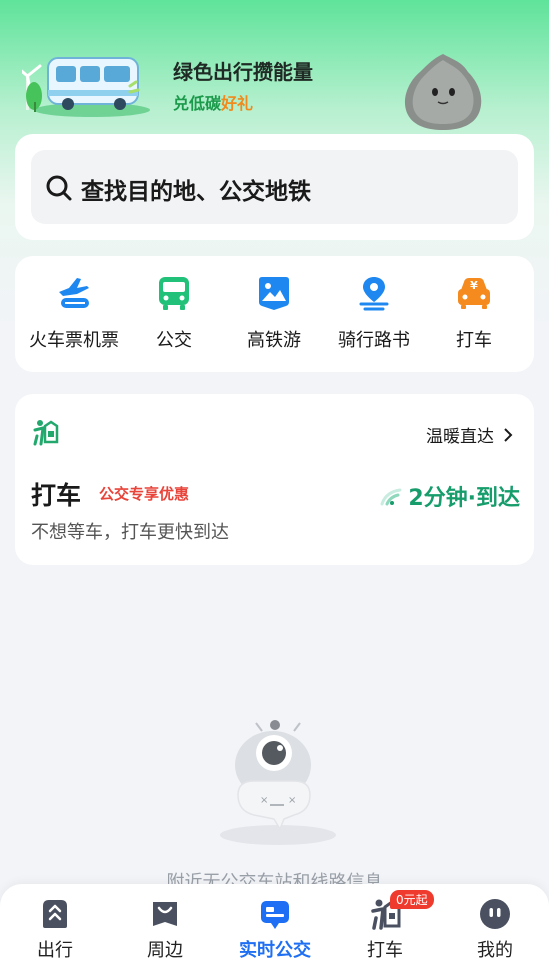 The image size is (549, 976). Describe the element at coordinates (197, 103) in the screenshot. I see `banner-subtitle-green: 兑低碳` at that location.